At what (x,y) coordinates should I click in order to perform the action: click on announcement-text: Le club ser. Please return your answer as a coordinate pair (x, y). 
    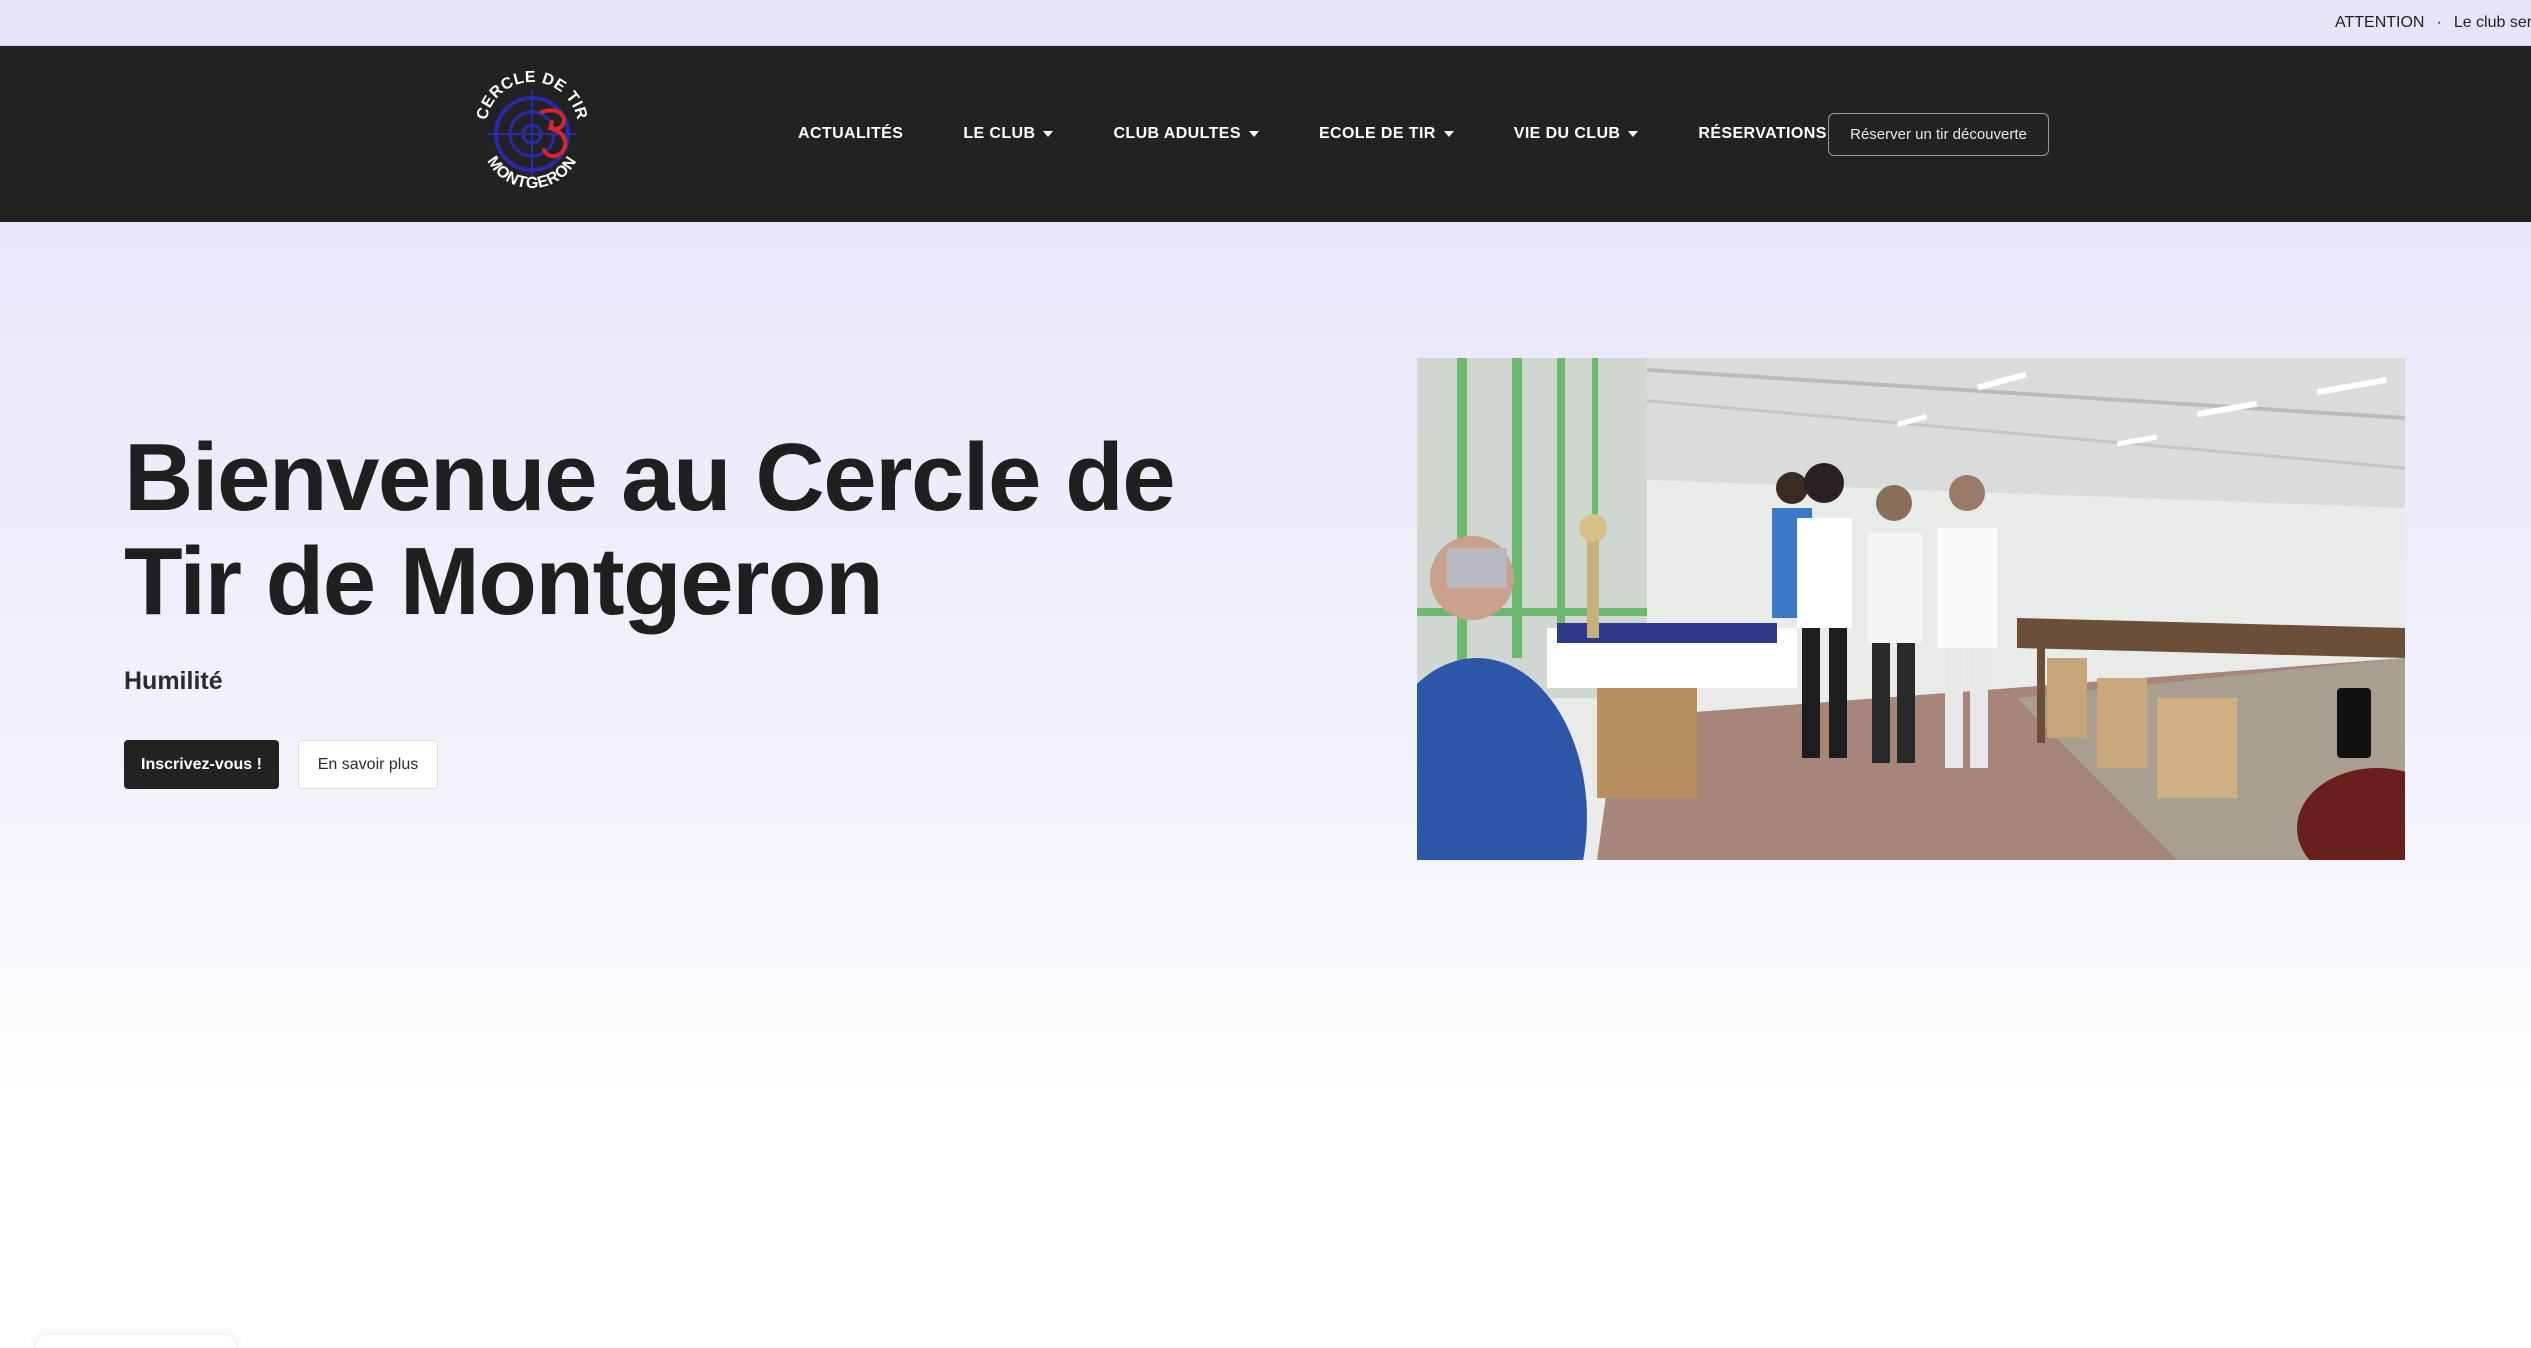
    Looking at the image, I should click on (2492, 22).